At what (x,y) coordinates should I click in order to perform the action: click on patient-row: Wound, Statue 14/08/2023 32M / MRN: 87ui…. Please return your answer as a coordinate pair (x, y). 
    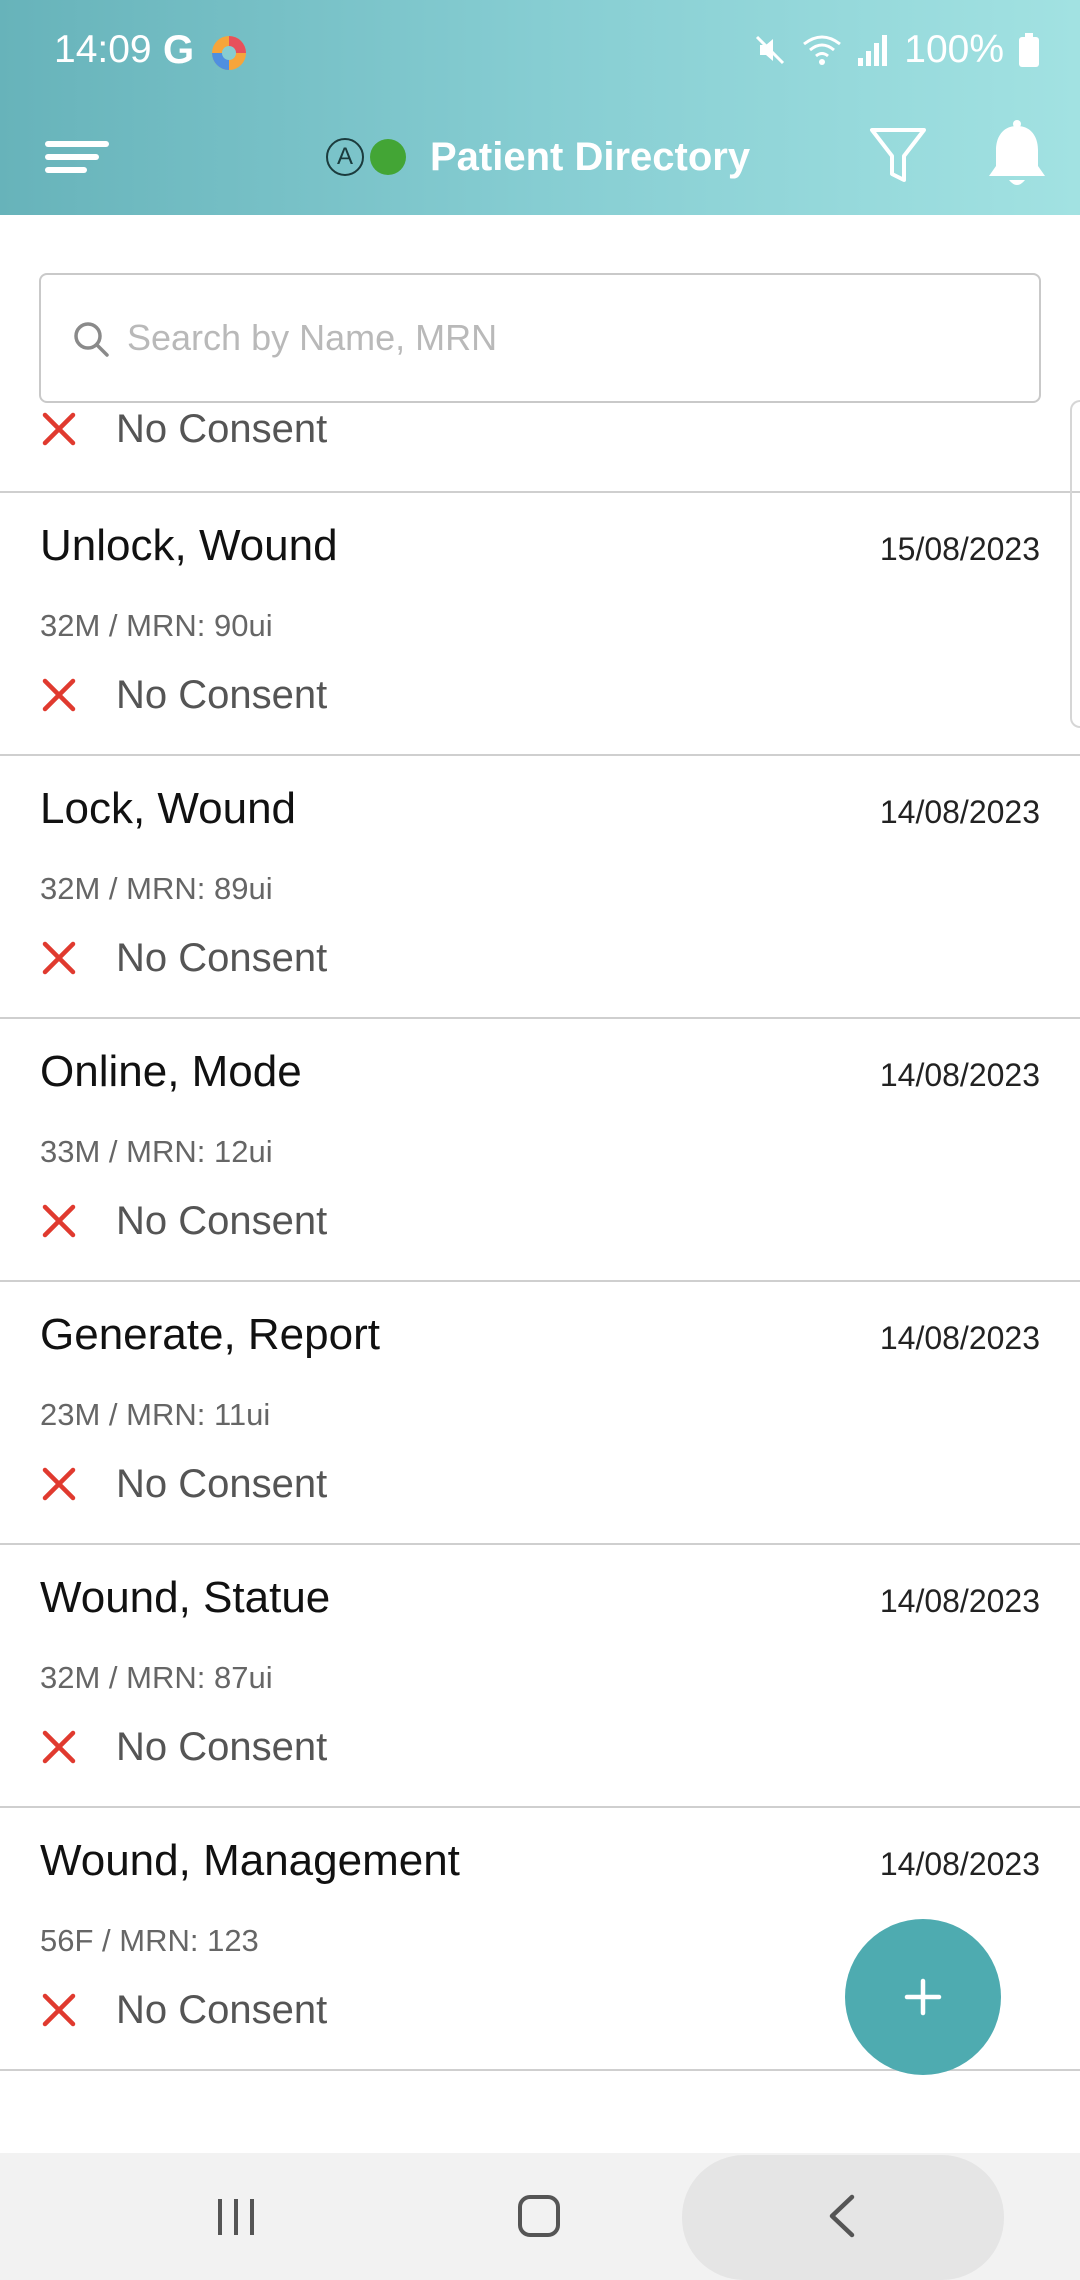
    Looking at the image, I should click on (540, 1676).